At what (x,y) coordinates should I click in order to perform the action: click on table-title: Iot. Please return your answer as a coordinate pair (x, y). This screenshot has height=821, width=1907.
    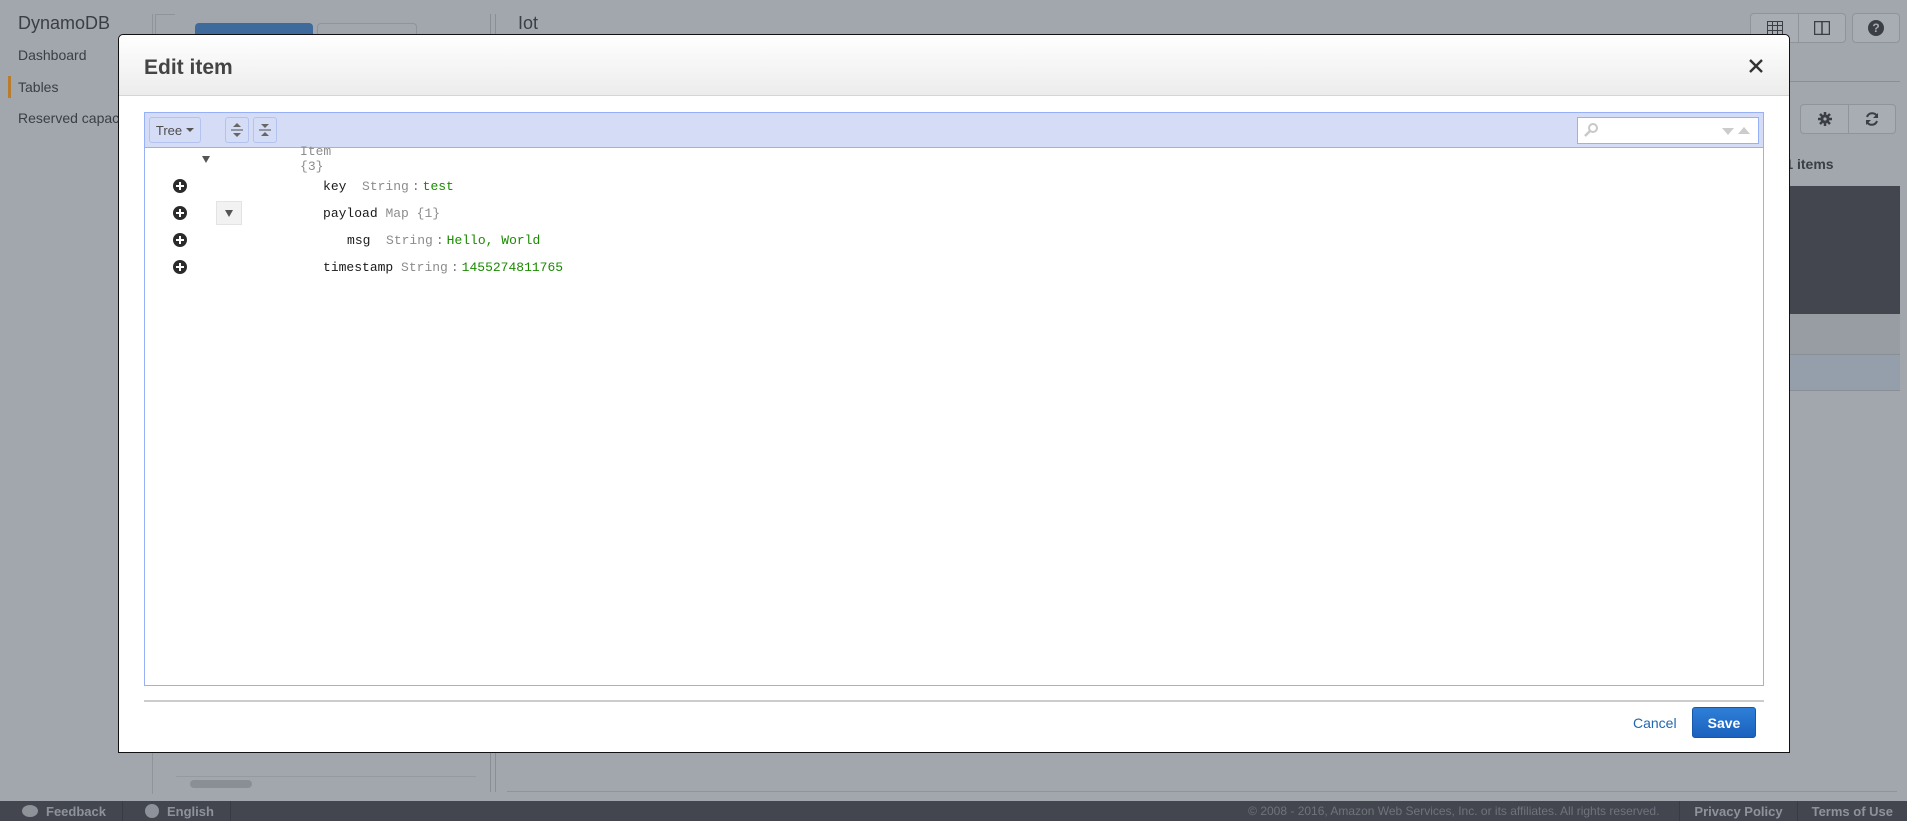
    Looking at the image, I should click on (528, 23).